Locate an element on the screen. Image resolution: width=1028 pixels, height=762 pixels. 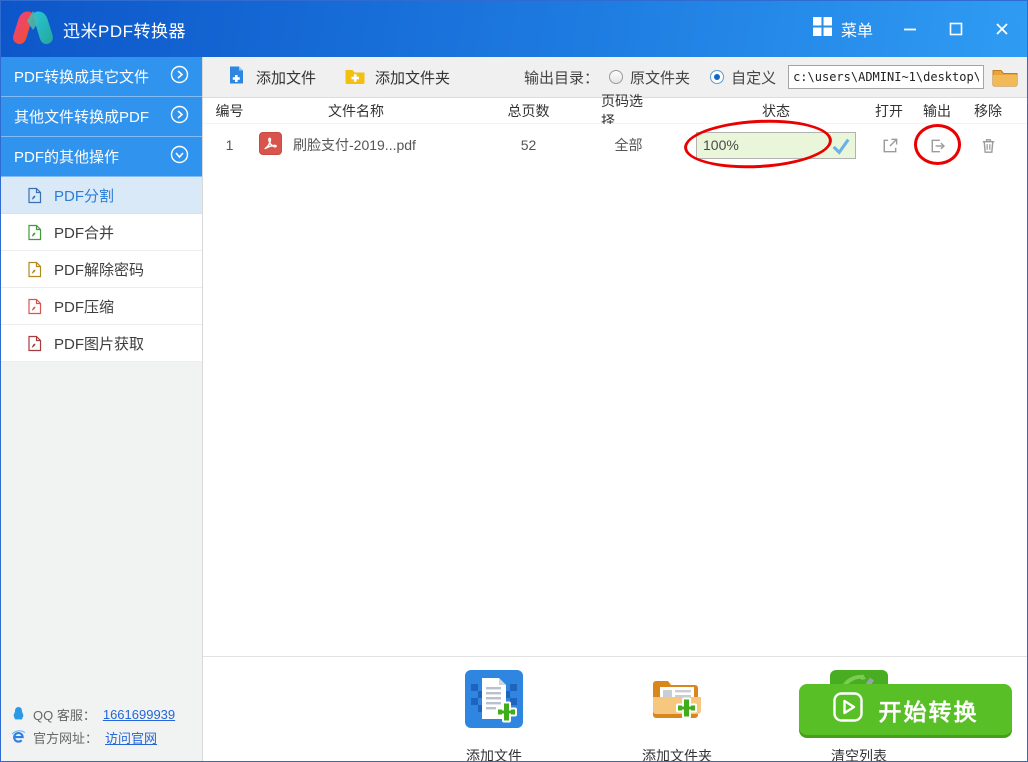
add-file-big-button: 添加文件 is located at coordinates (494, 716).